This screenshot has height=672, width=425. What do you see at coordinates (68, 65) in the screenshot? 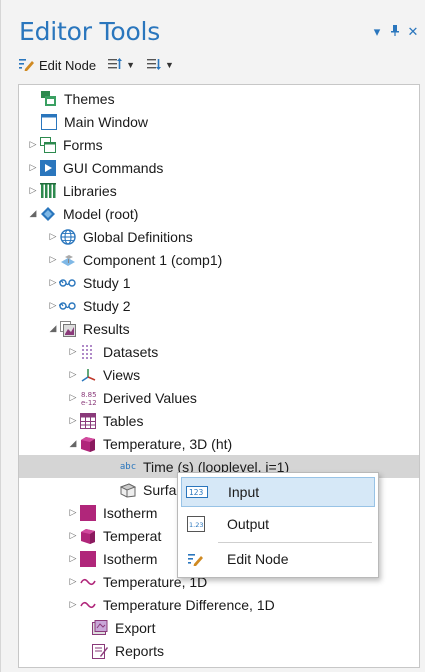
I see `edit-node-label: Edit Node` at bounding box center [68, 65].